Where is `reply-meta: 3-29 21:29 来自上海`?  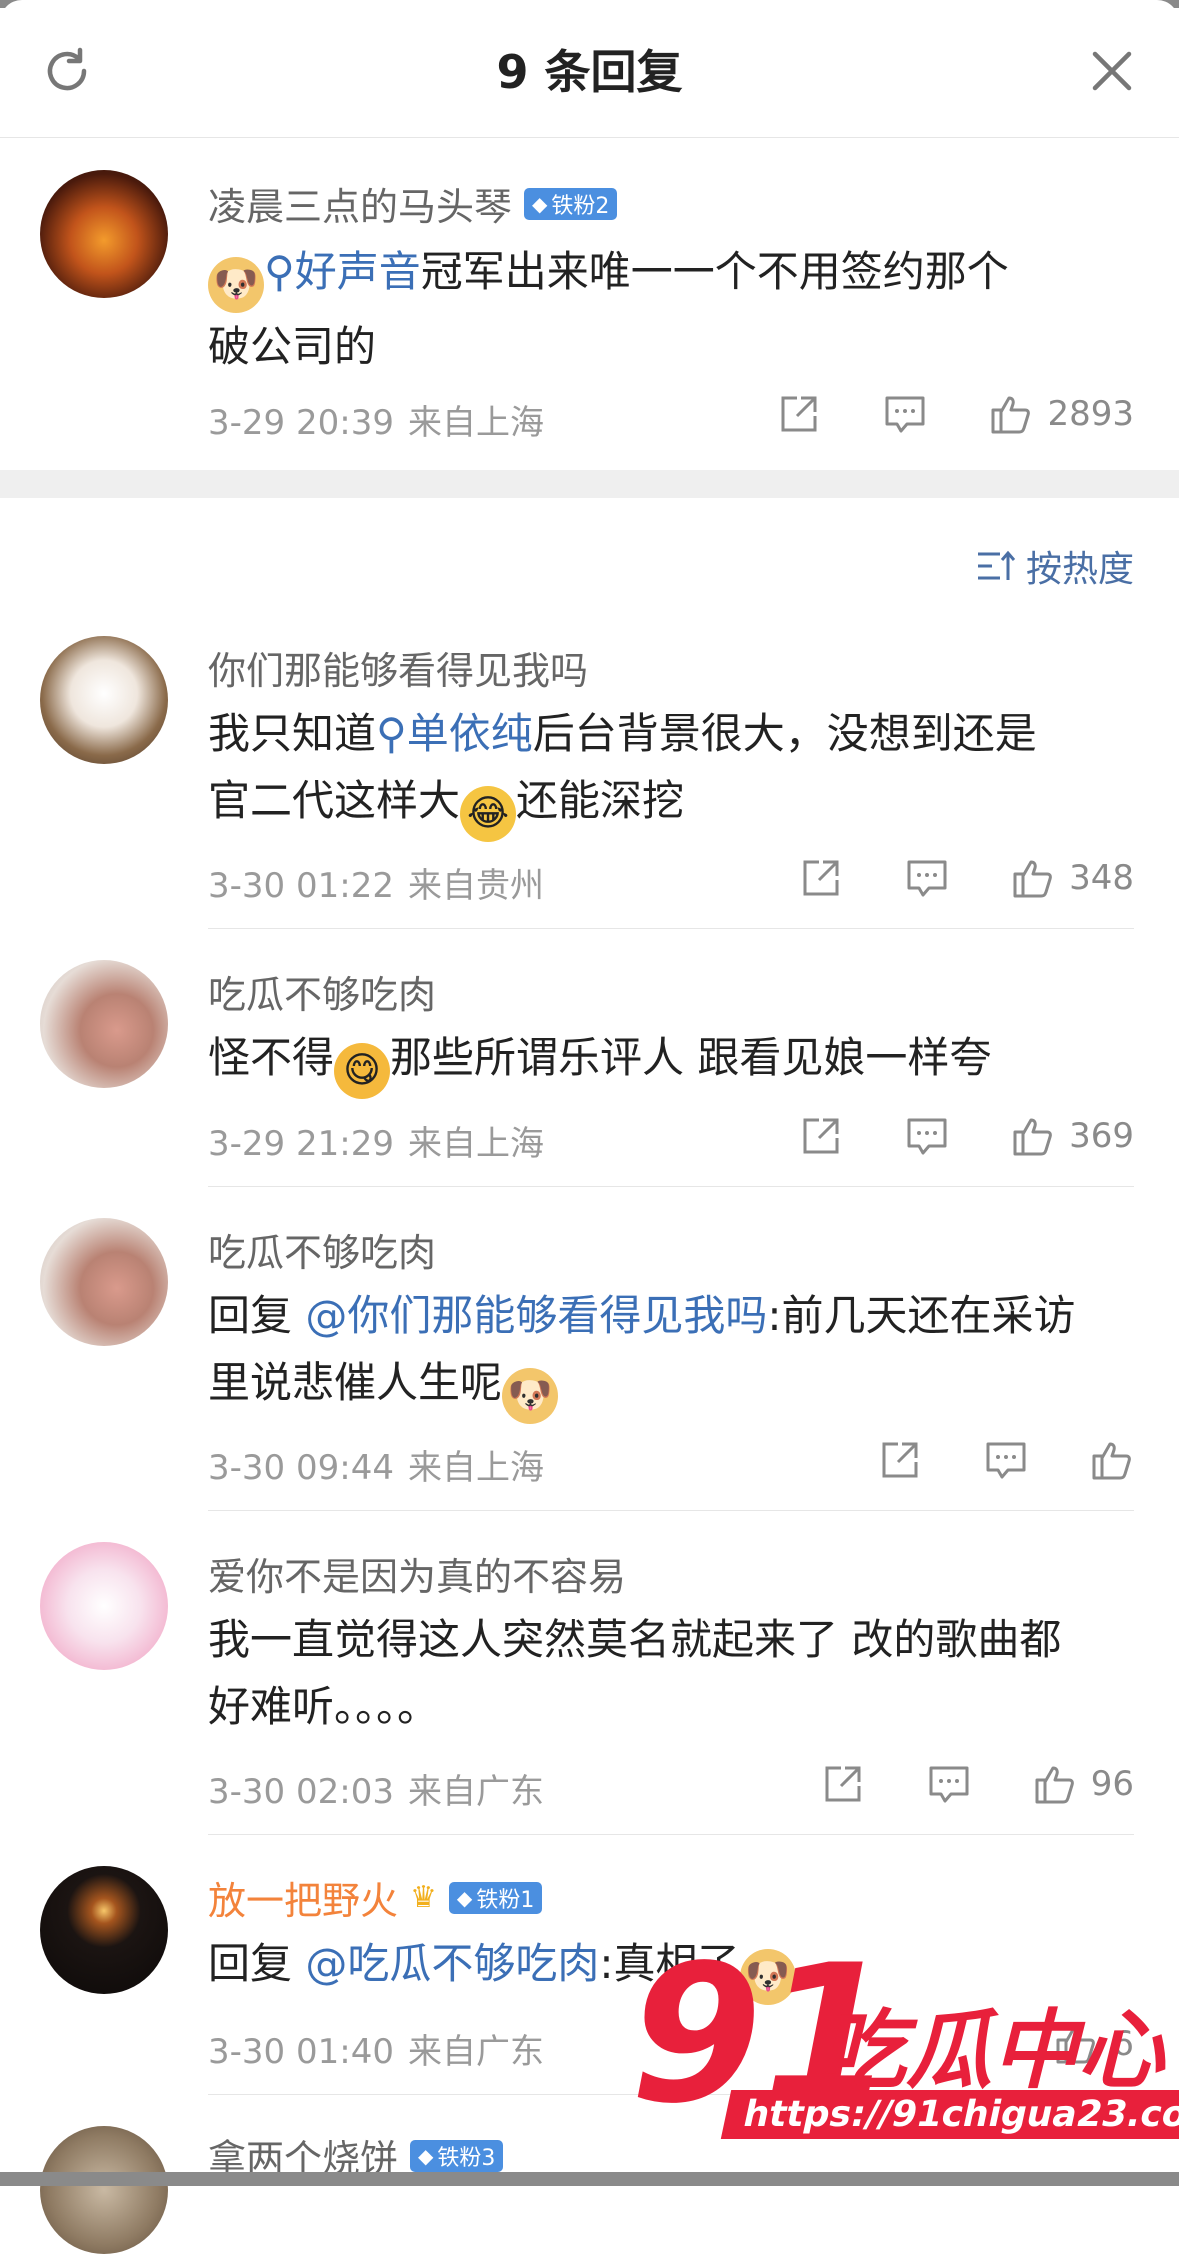
reply-meta: 3-29 21:29 来自上海 is located at coordinates (376, 1140).